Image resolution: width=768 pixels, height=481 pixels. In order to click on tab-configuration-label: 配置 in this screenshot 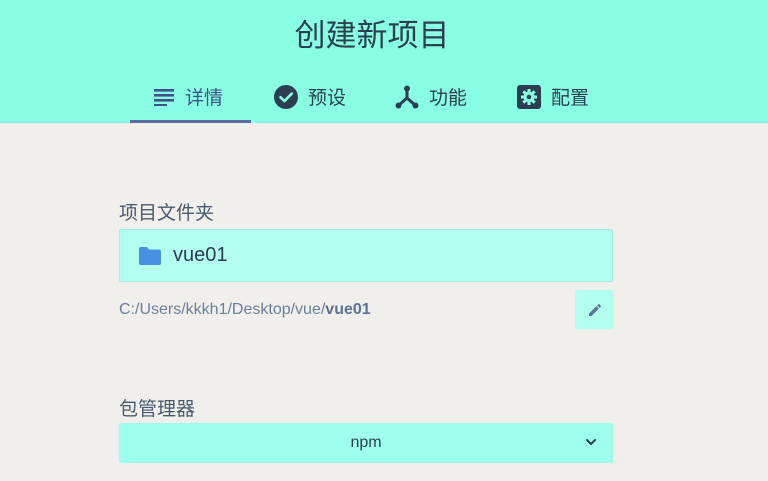, I will do `click(570, 98)`.